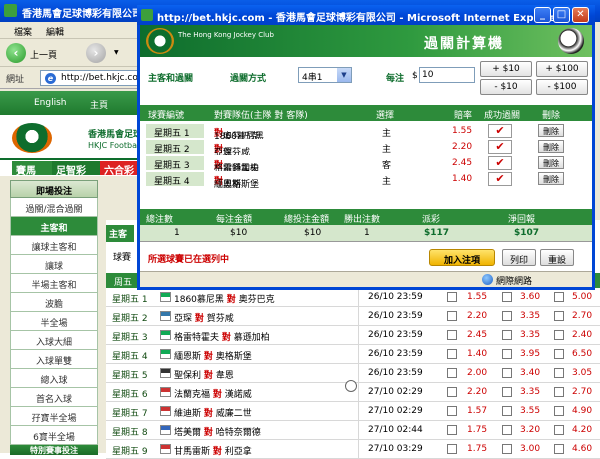 This screenshot has height=459, width=600. Describe the element at coordinates (116, 52) in the screenshot. I see `dropdown-arrow-icon: ▼` at that location.